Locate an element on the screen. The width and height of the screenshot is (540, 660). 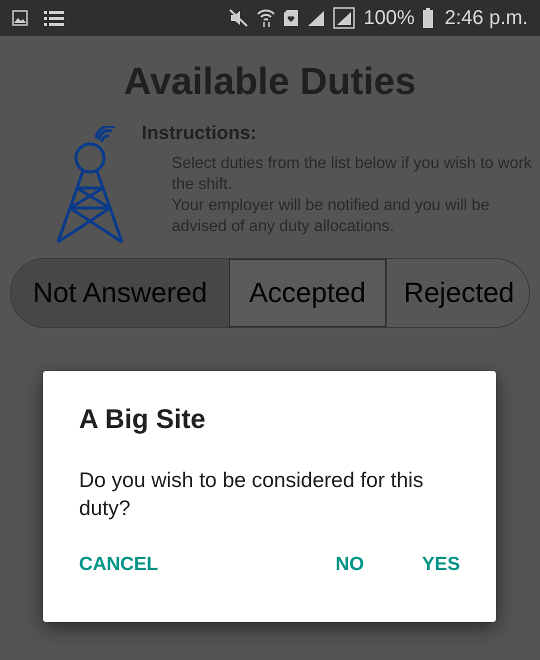
dialog-message: Do you wish to be considered for this duty? is located at coordinates (251, 495).